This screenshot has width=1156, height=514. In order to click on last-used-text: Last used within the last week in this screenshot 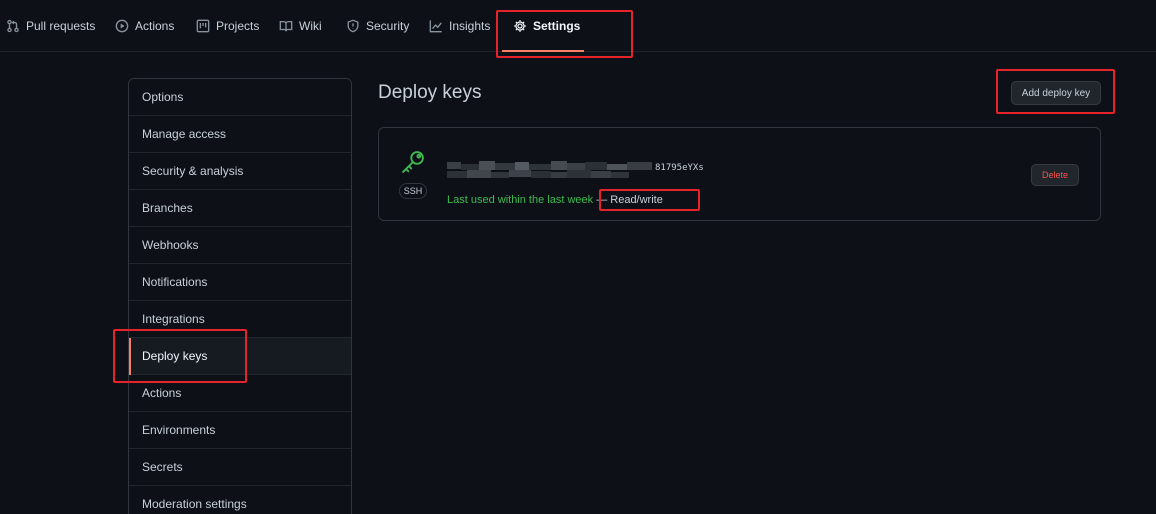, I will do `click(520, 200)`.